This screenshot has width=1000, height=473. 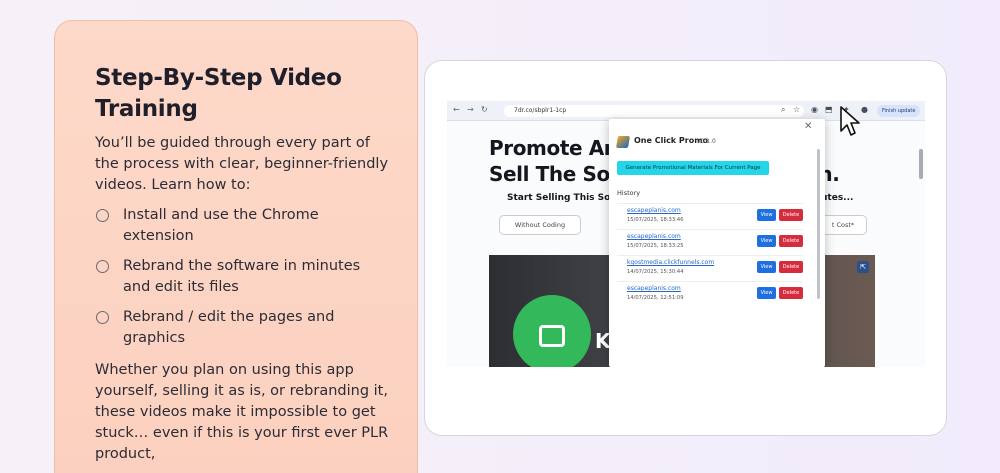 What do you see at coordinates (864, 109) in the screenshot?
I see `profile-icon: ●` at bounding box center [864, 109].